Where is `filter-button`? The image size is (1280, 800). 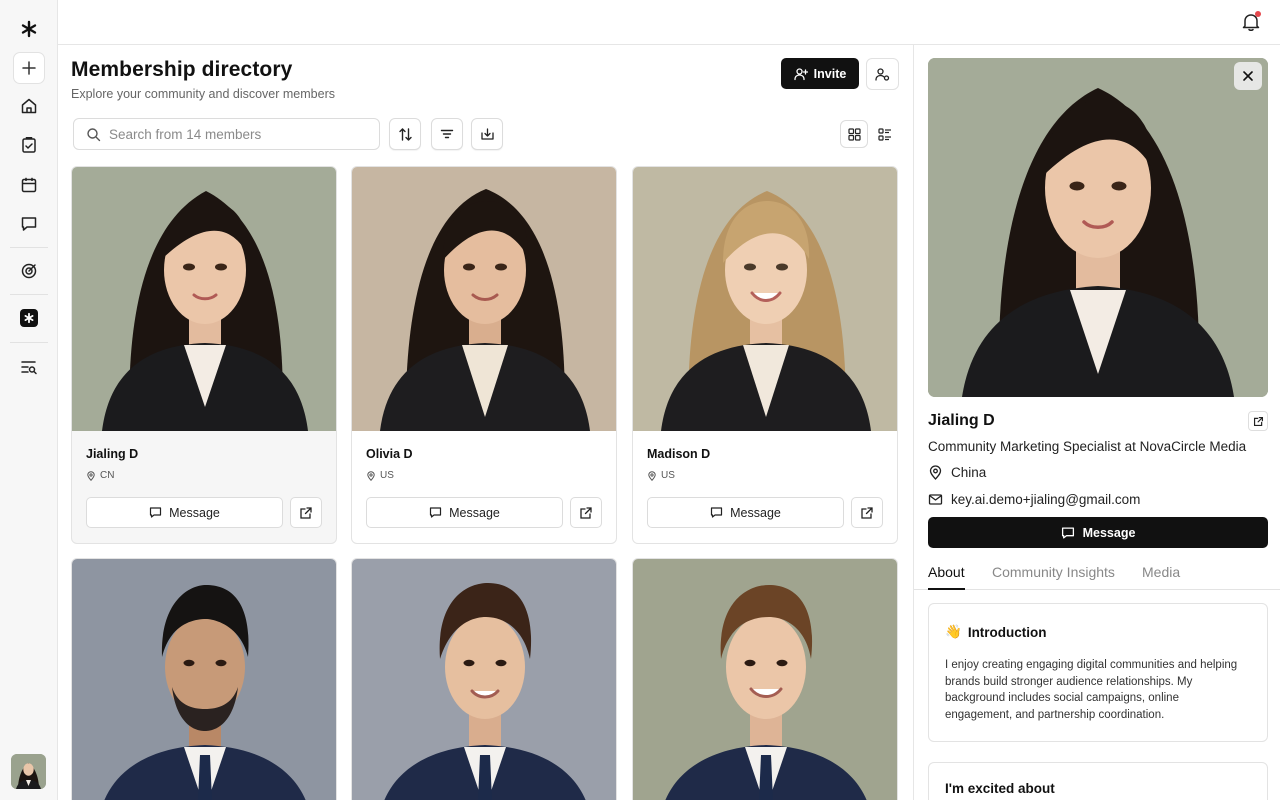
filter-button is located at coordinates (447, 134).